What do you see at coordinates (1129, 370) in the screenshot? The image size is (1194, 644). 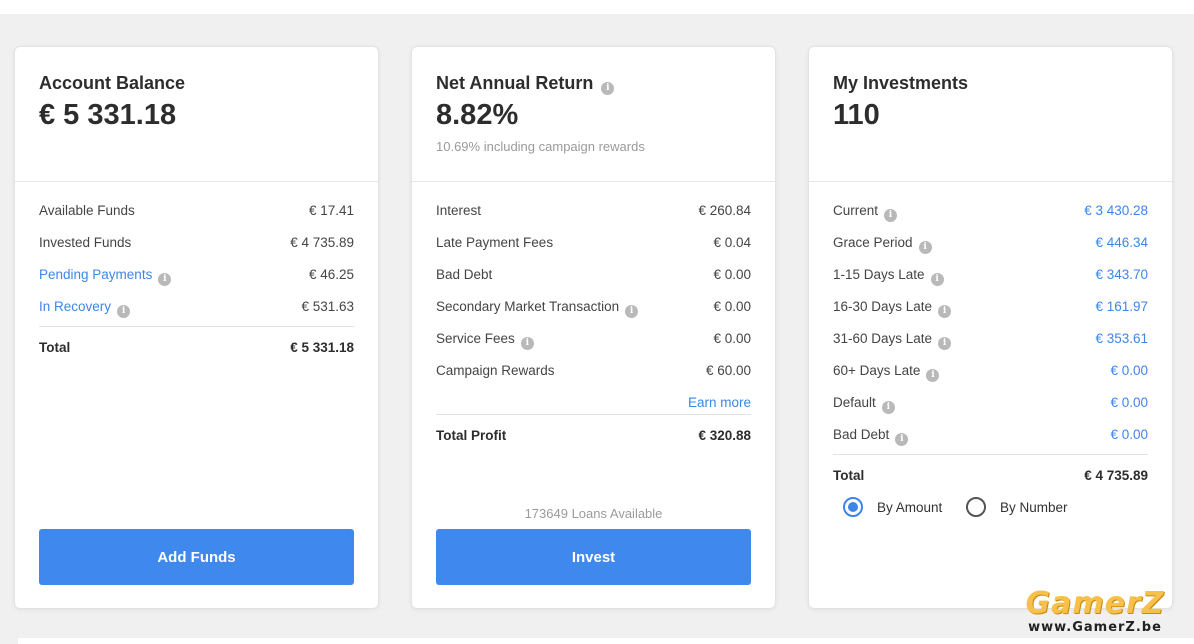 I see `late-60-plus-value: € 0.00` at bounding box center [1129, 370].